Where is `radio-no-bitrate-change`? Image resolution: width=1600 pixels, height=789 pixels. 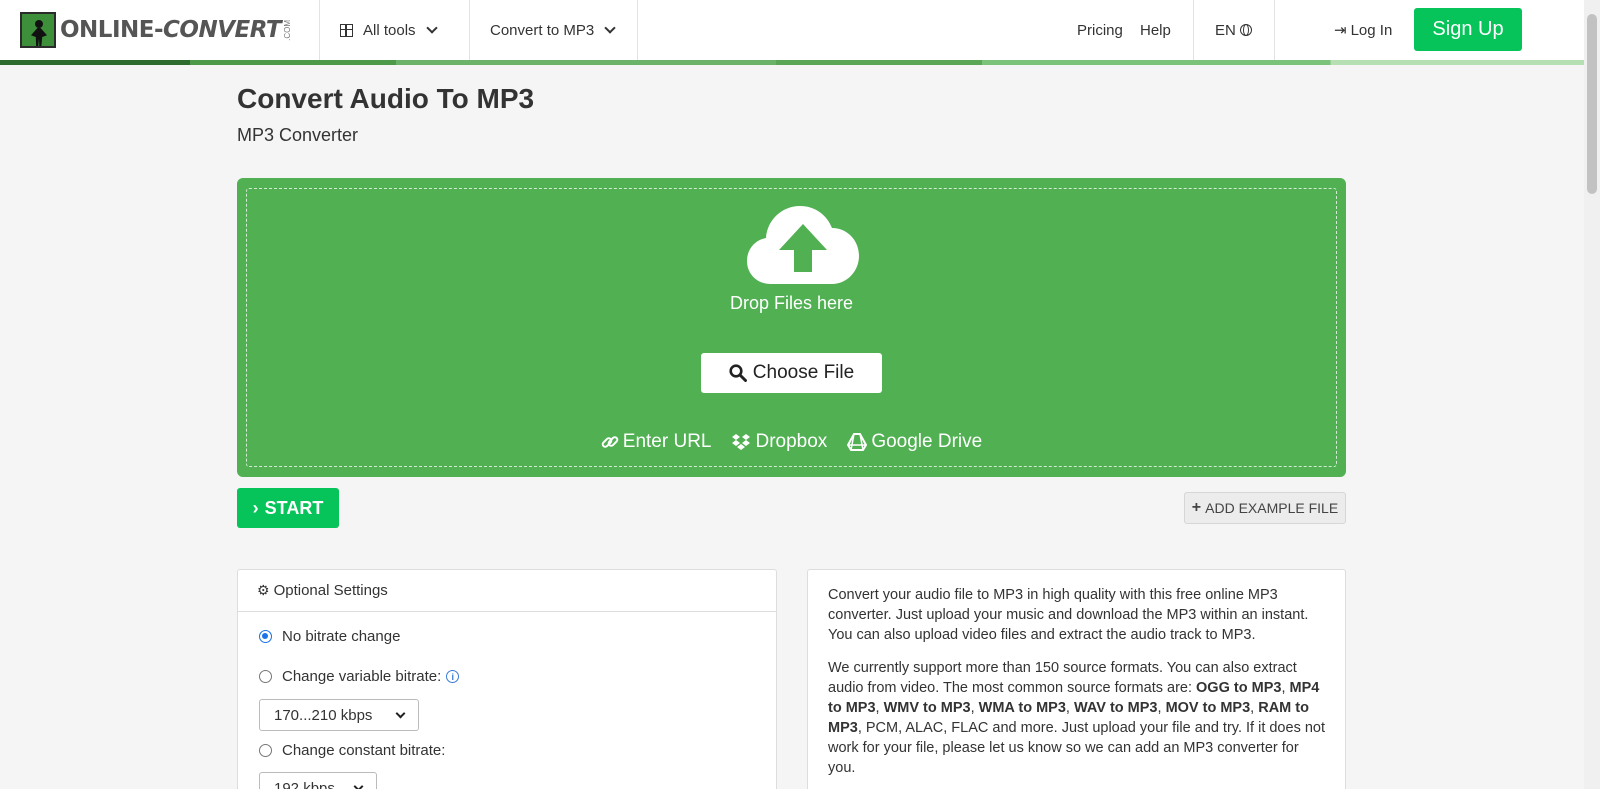 radio-no-bitrate-change is located at coordinates (265, 636).